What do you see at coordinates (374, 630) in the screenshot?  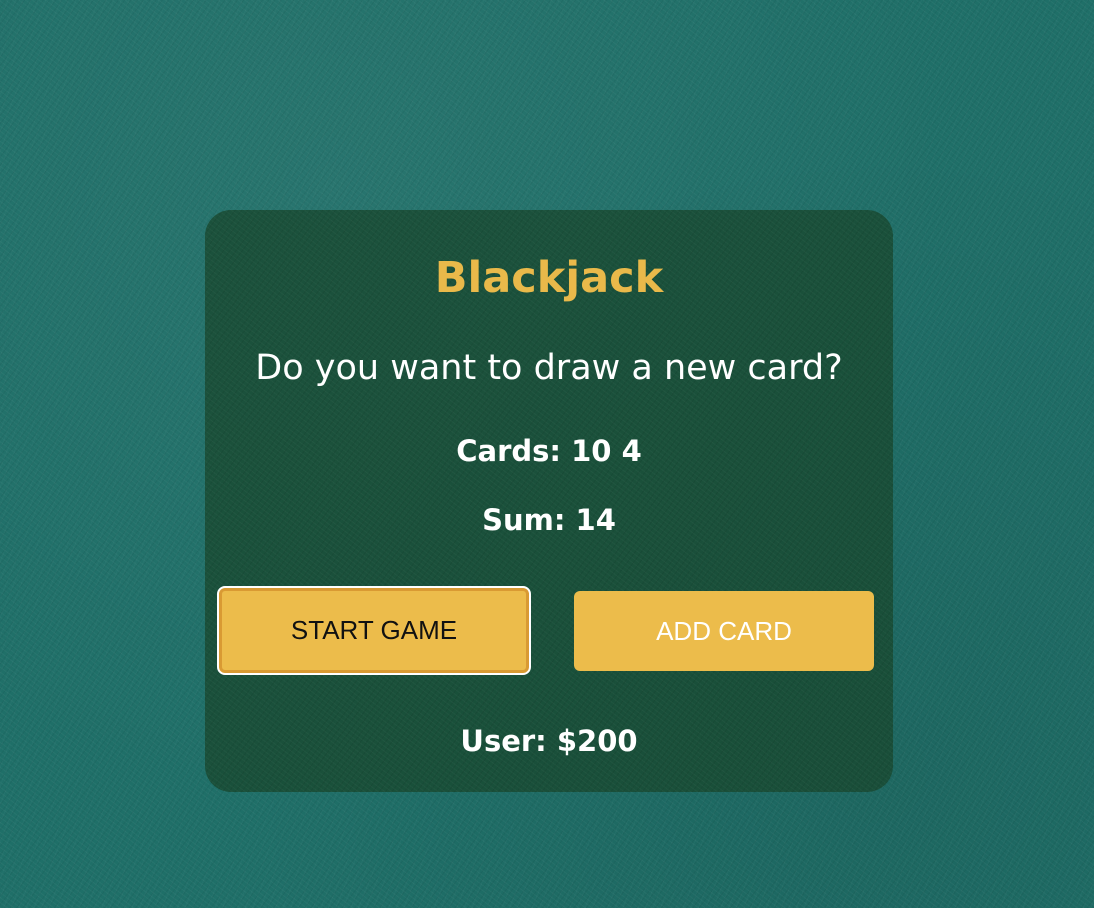 I see `start-game-button: START GAME` at bounding box center [374, 630].